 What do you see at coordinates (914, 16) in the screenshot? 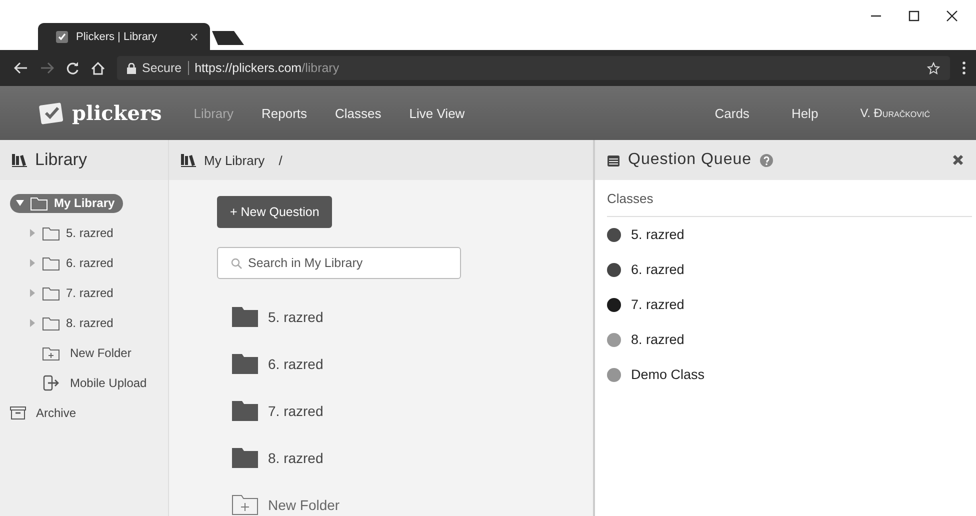
I see `maximize-icon` at bounding box center [914, 16].